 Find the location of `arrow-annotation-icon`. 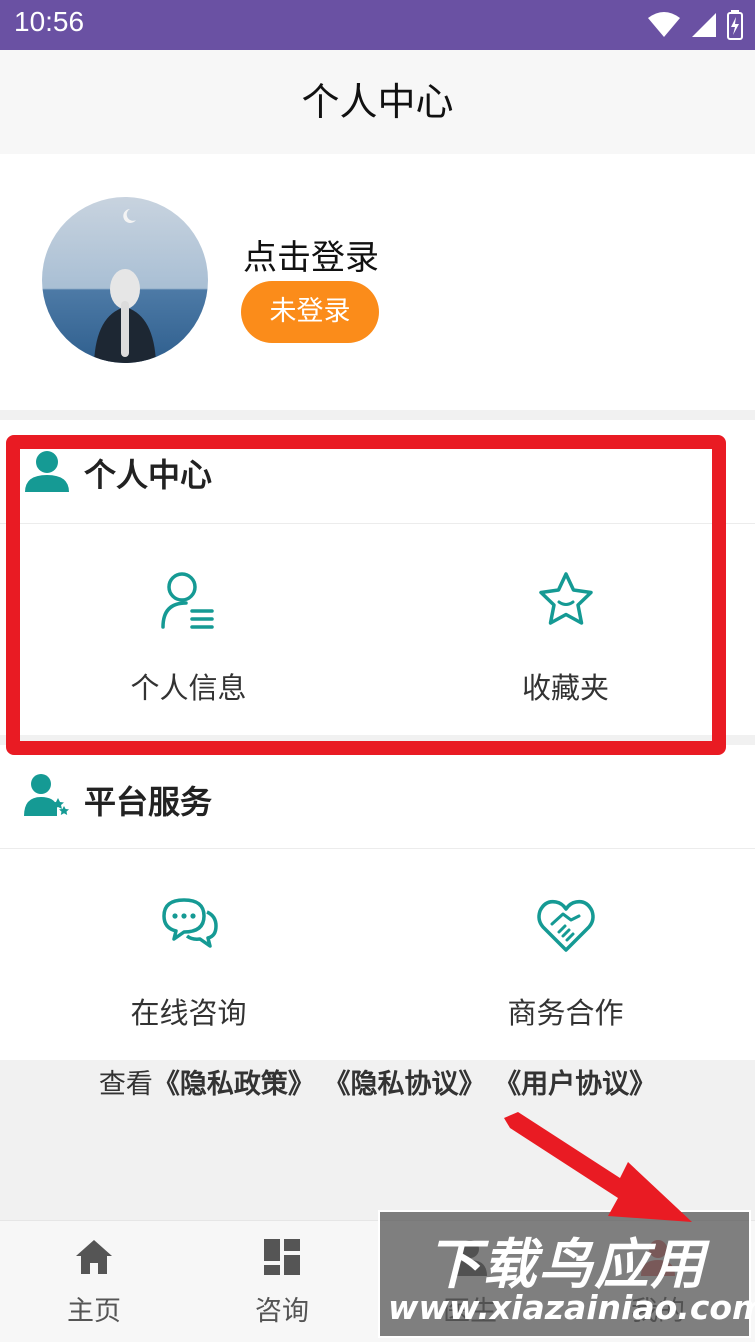

arrow-annotation-icon is located at coordinates (598, 1167).